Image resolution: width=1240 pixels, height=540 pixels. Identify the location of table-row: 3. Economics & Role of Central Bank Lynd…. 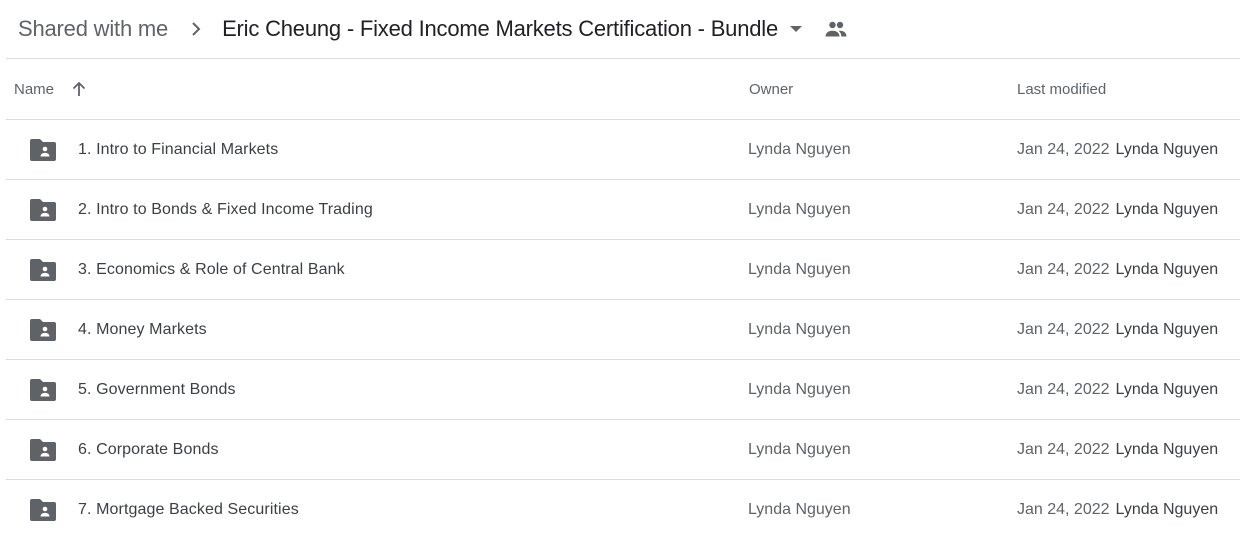
(623, 270).